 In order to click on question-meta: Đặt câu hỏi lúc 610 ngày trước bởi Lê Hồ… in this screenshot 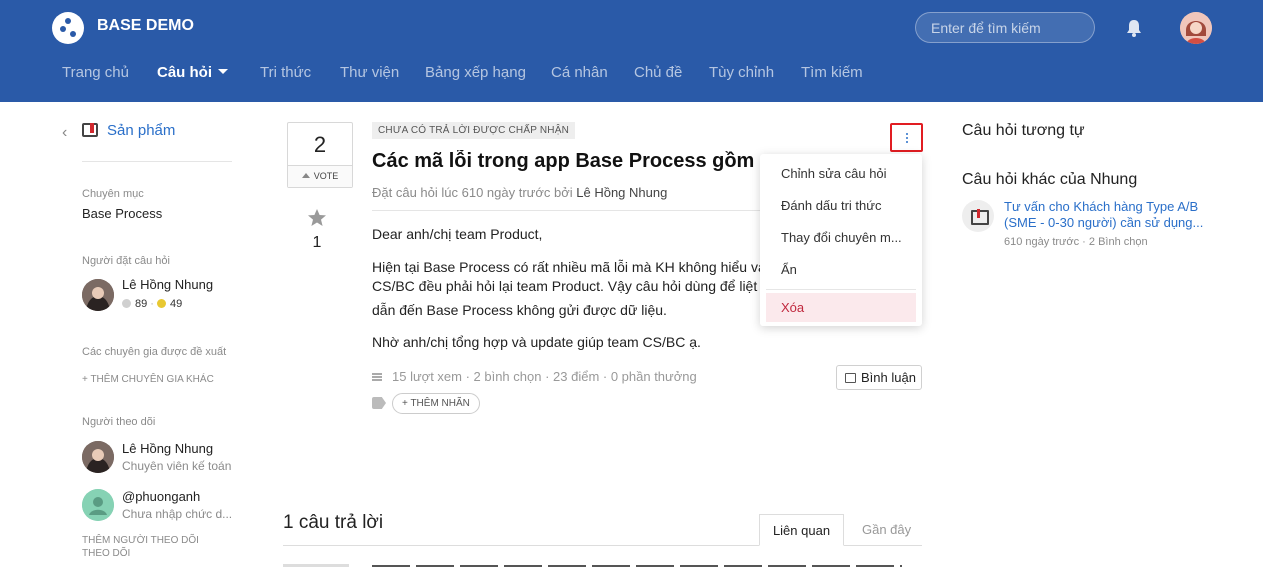, I will do `click(519, 192)`.